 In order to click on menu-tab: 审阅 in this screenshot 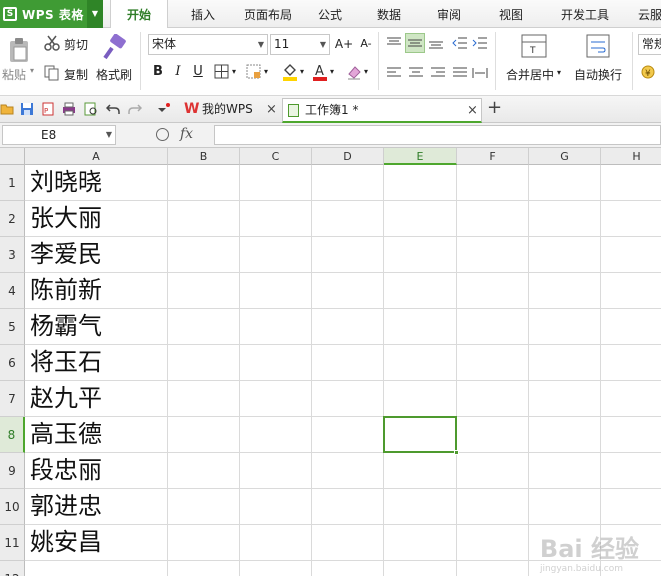, I will do `click(449, 14)`.